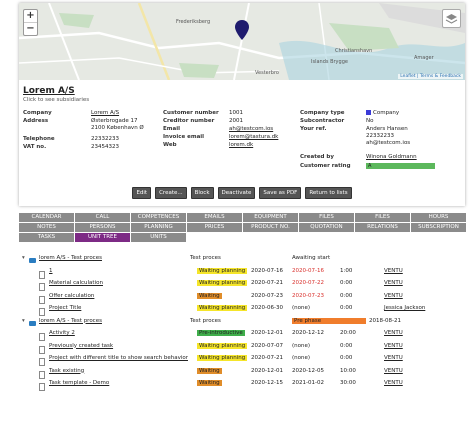  Describe the element at coordinates (241, 145) in the screenshot. I see `web-value: lorem.dk` at that location.